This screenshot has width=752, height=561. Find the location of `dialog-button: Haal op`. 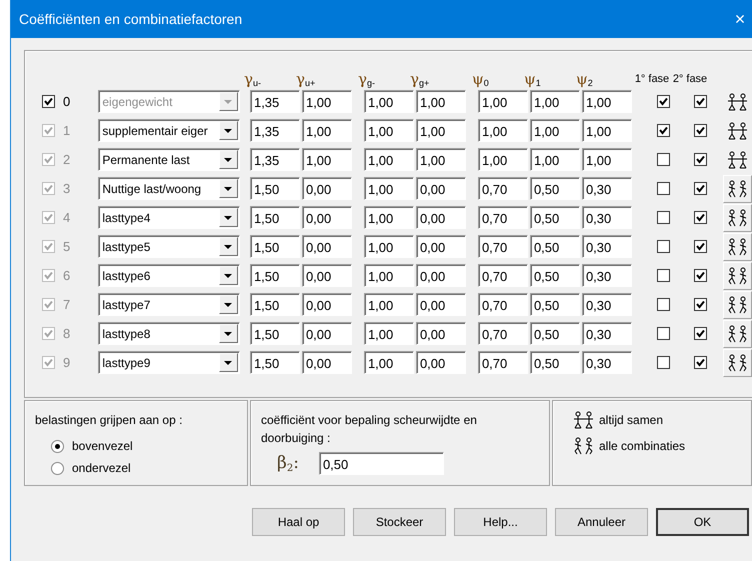

dialog-button: Haal op is located at coordinates (298, 522).